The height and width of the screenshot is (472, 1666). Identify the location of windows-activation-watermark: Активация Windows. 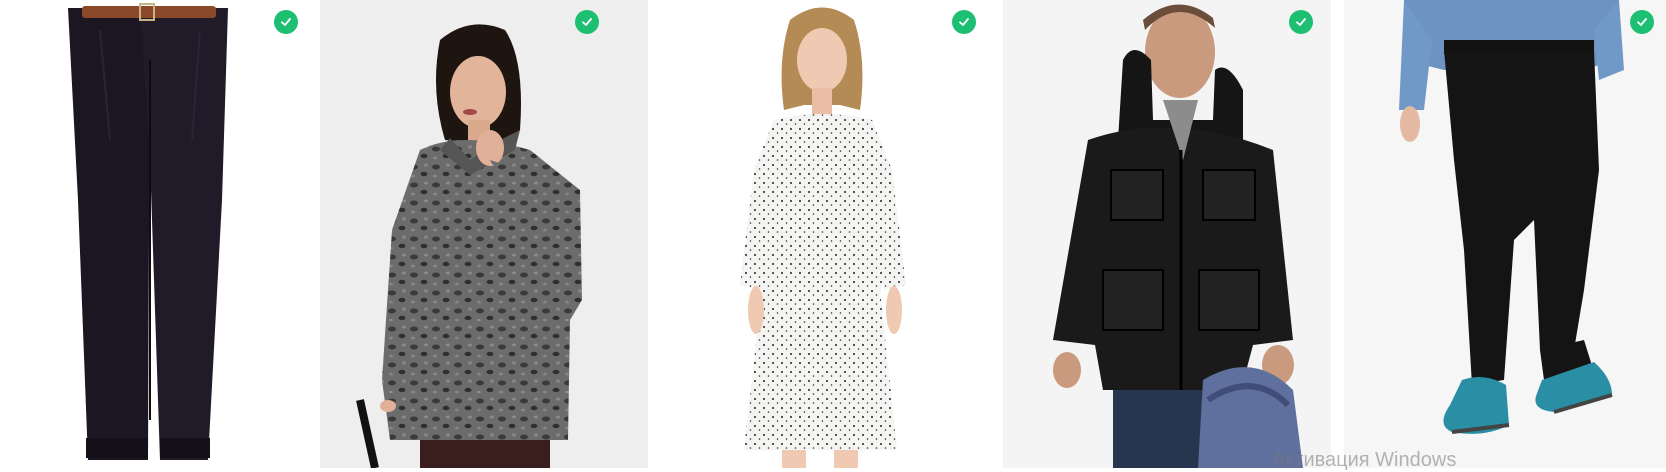
(1364, 460).